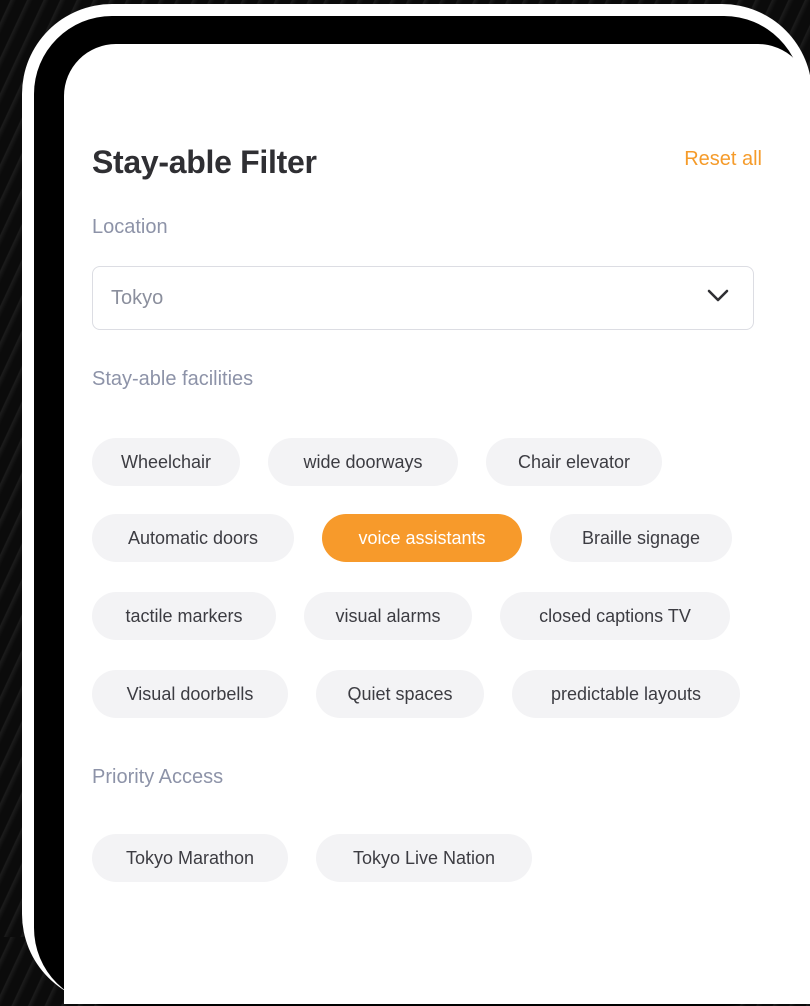 The width and height of the screenshot is (810, 1006). Describe the element at coordinates (190, 694) in the screenshot. I see `chip-visual-doorbells: Visual doorbells` at that location.